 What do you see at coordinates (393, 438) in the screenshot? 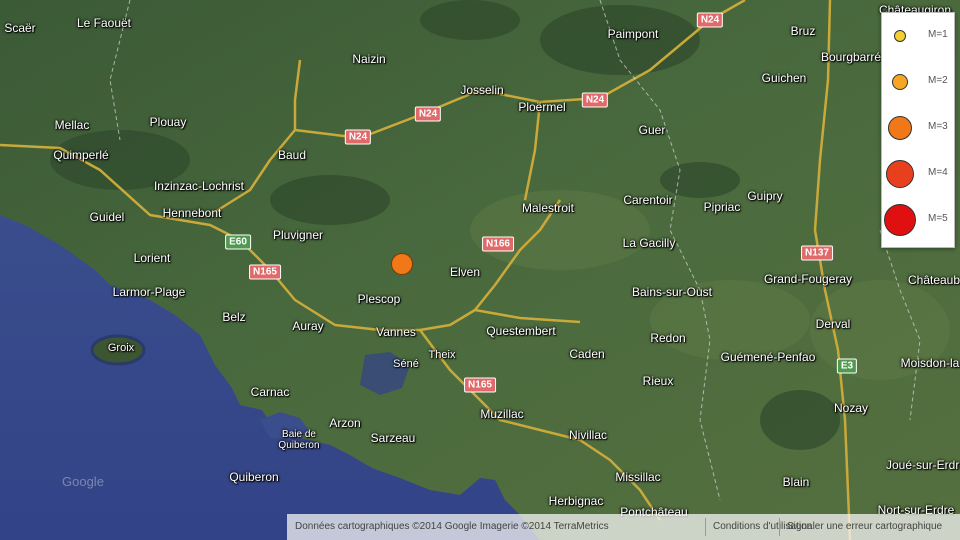
I see `place-label-sarzeau: Sarzeau` at bounding box center [393, 438].